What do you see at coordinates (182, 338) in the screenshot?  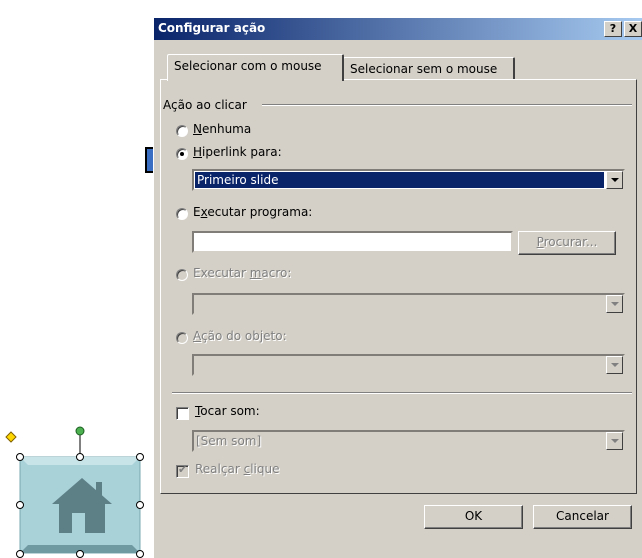 I see `radio-object-action` at bounding box center [182, 338].